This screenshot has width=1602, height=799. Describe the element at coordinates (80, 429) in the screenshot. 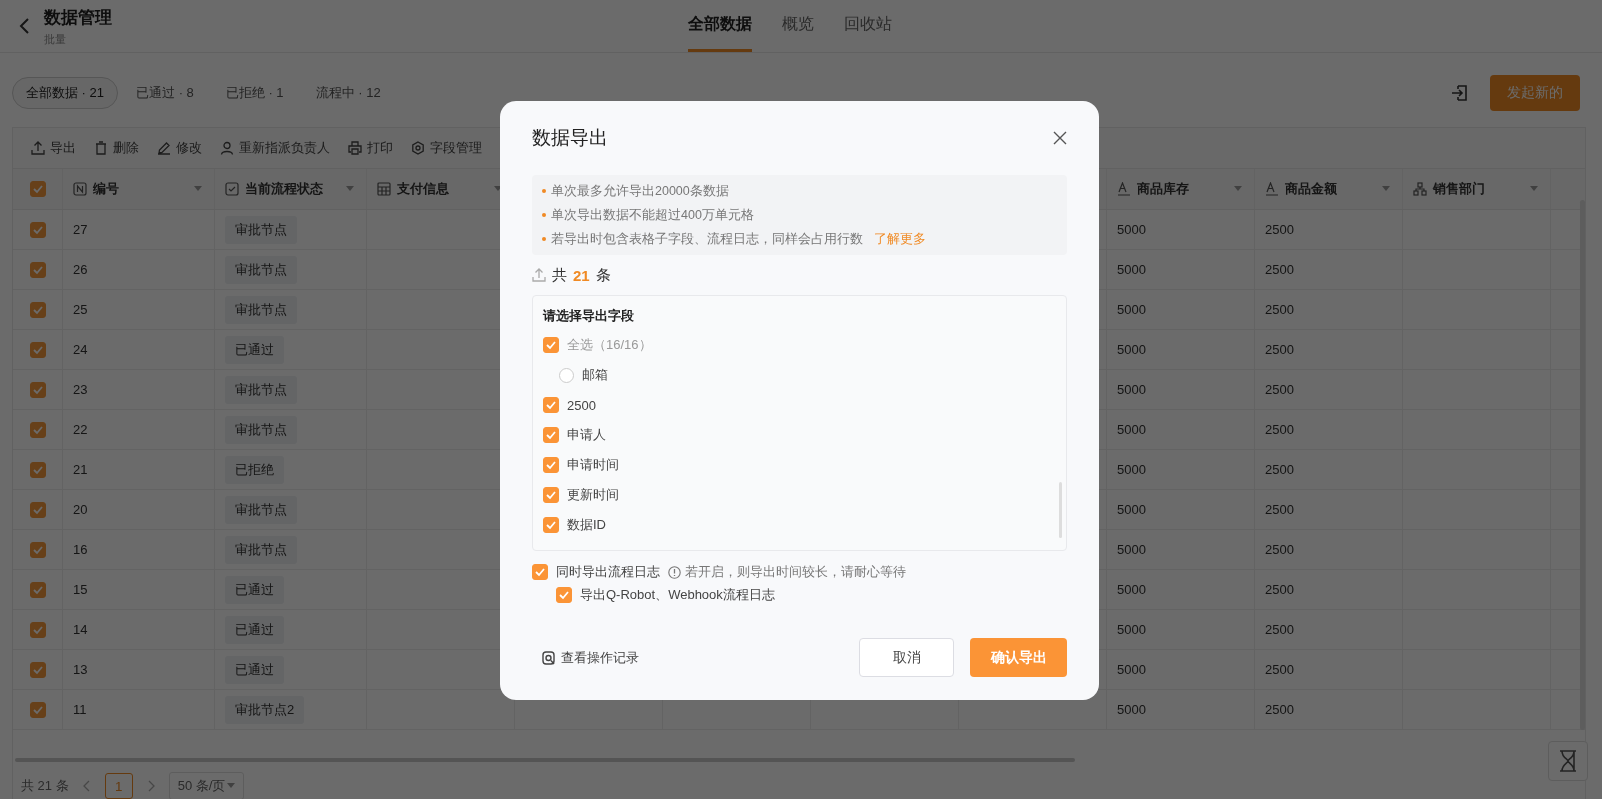

I see `table-cell: 22` at that location.